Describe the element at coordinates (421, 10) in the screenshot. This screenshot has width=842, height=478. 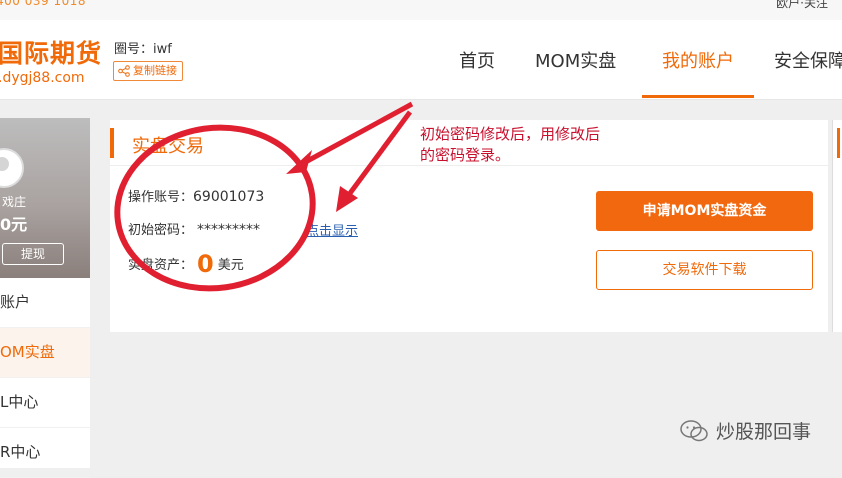
I see `top-bar: 400 039 1018 欧户·关注` at that location.